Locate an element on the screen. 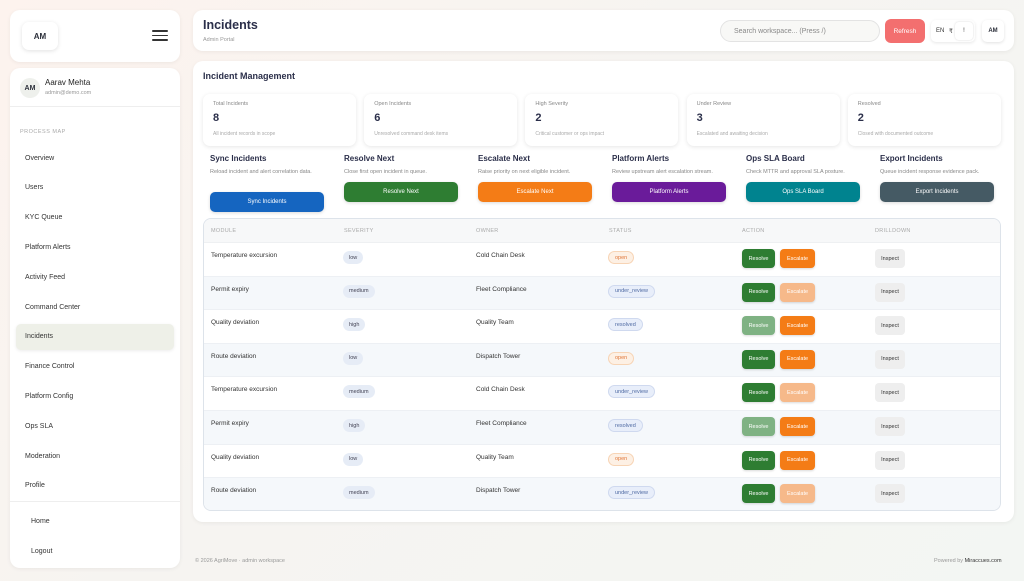 This screenshot has height=581, width=1024. sidebar-item-command-center: Command Center is located at coordinates (95, 307).